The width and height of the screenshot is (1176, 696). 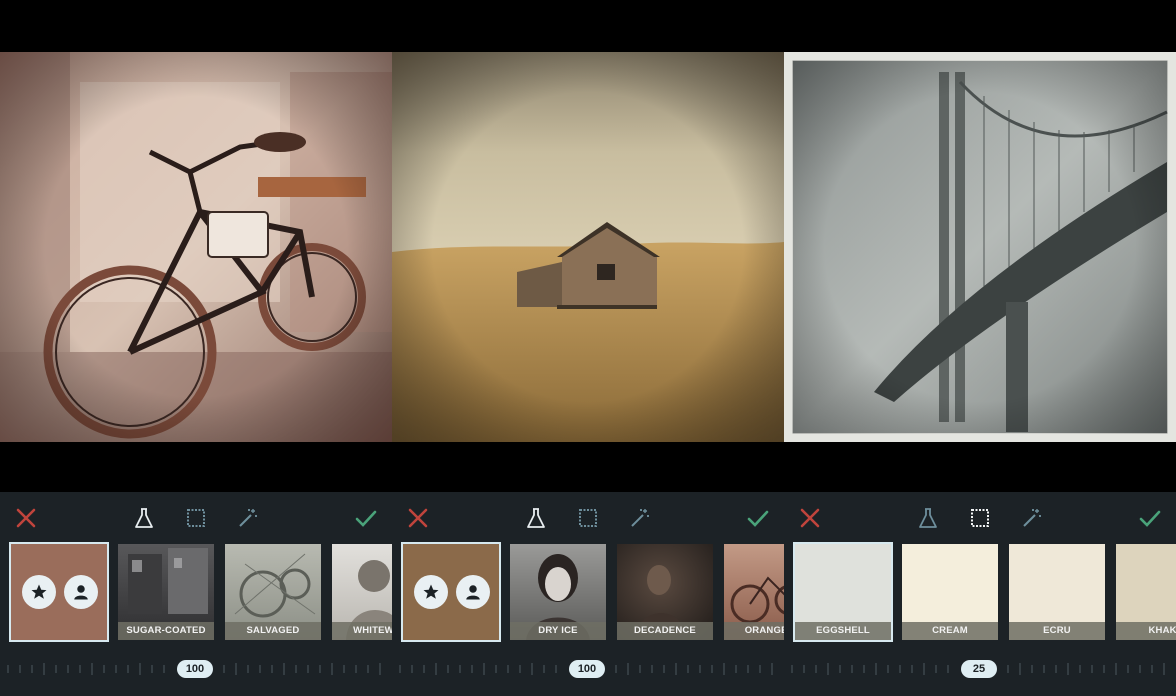 What do you see at coordinates (950, 631) in the screenshot?
I see `swatch-label: CREAM` at bounding box center [950, 631].